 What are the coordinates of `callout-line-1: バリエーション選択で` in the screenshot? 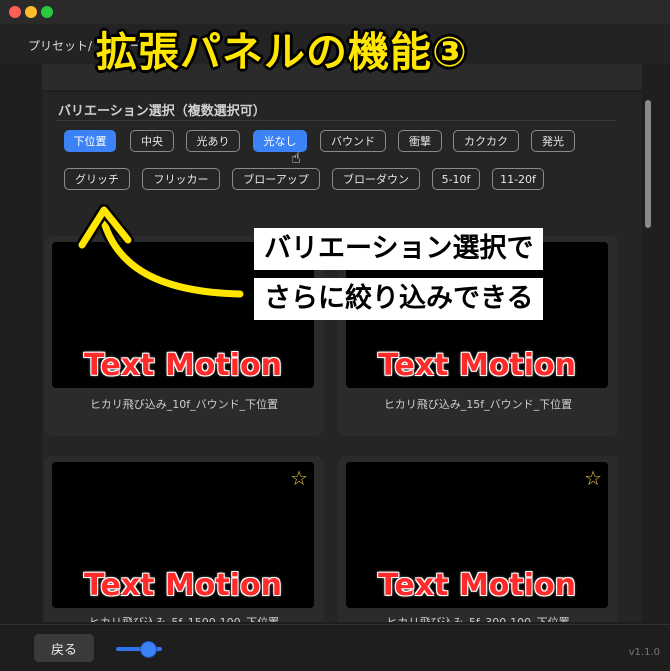 It's located at (399, 249).